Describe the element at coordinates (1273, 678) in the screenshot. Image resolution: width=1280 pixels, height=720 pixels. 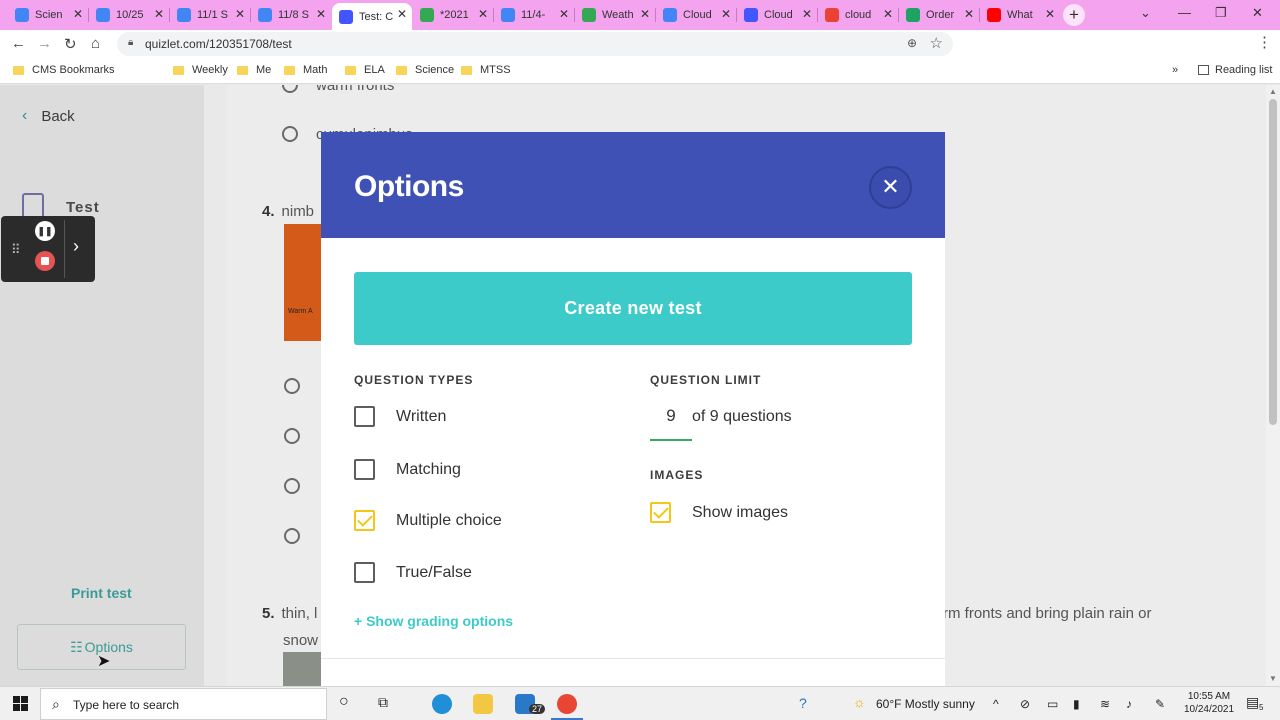
I see `scroll-down-icon: ▼` at that location.